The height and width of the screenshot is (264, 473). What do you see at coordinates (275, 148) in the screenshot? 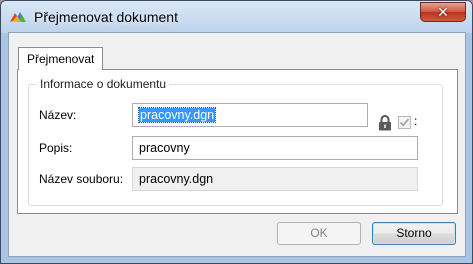
I see `description-field: pracovny` at bounding box center [275, 148].